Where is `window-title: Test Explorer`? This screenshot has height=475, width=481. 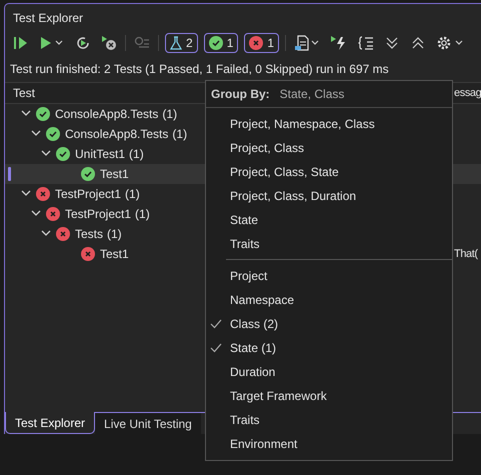 window-title: Test Explorer is located at coordinates (48, 18).